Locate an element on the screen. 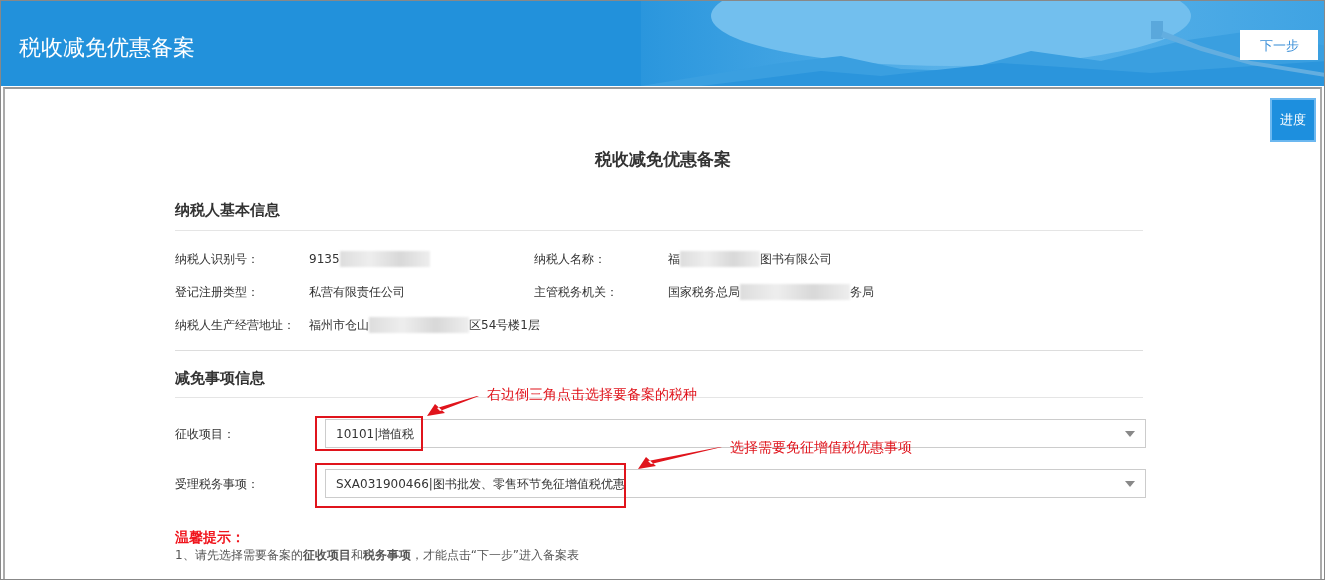  field-value: 福州市仓山 is located at coordinates (339, 326).